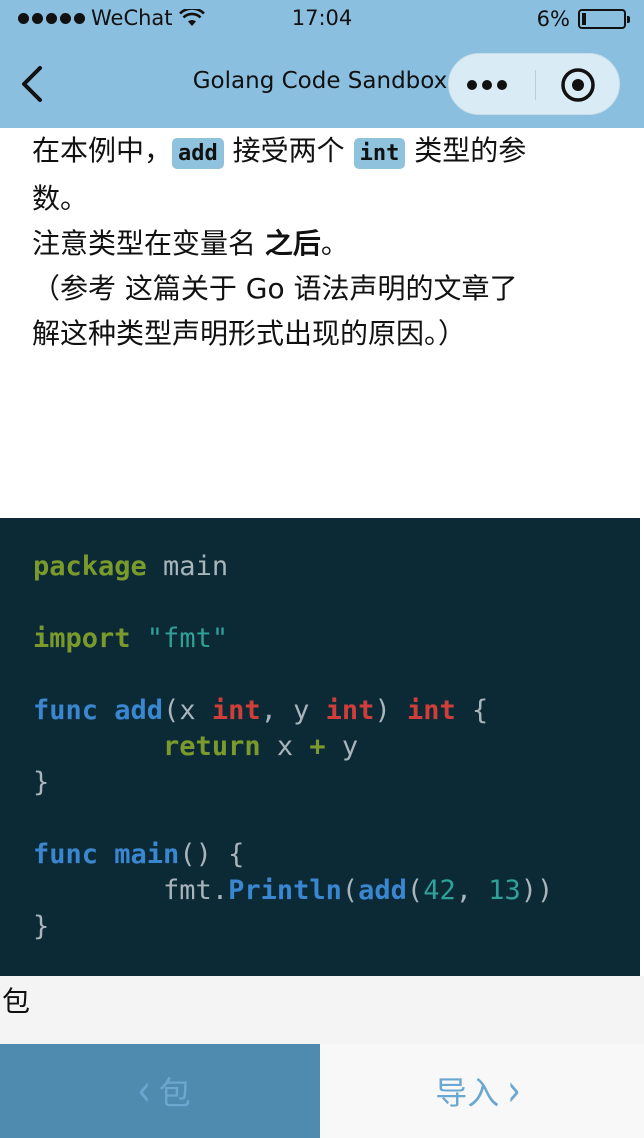 This screenshot has height=1138, width=644. What do you see at coordinates (174, 1093) in the screenshot?
I see `prev-label: 包` at bounding box center [174, 1093].